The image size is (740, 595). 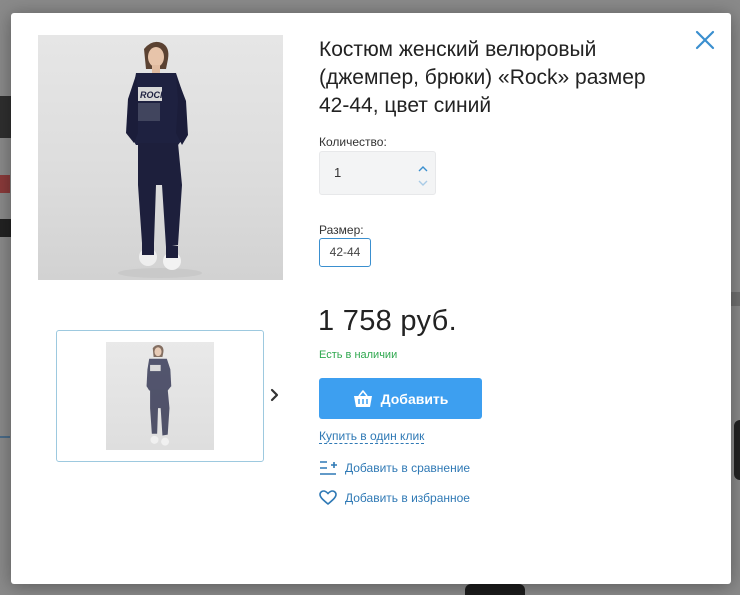 I want to click on add-to-favorites-label: Добавить в избранное, so click(x=407, y=498).